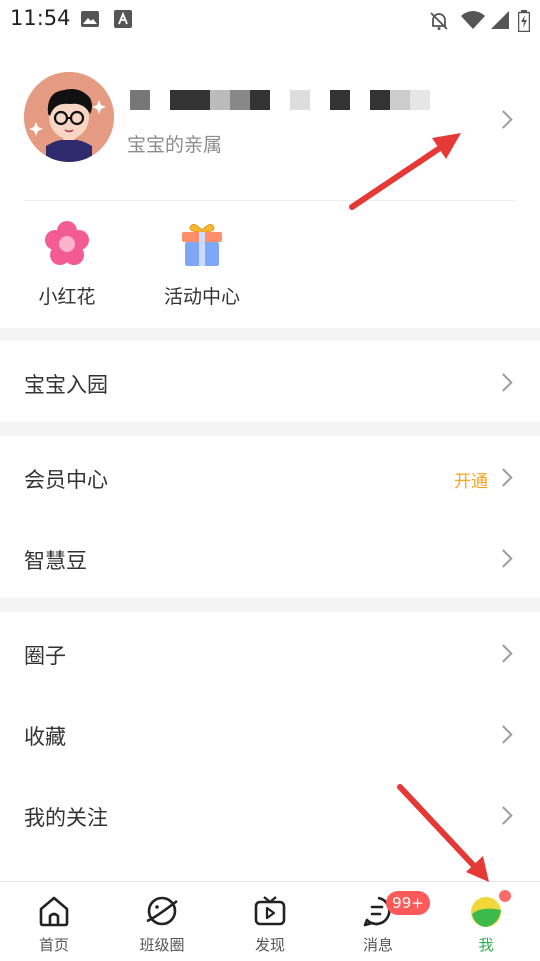  What do you see at coordinates (503, 119) in the screenshot?
I see `profile-chevron-icon` at bounding box center [503, 119].